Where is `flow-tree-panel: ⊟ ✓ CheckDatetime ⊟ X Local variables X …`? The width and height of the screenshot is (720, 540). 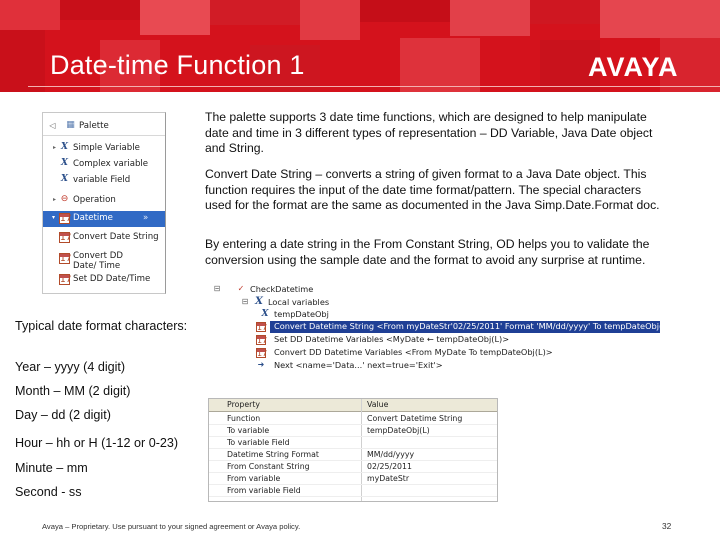 flow-tree-panel: ⊟ ✓ CheckDatetime ⊟ X Local variables X … is located at coordinates (434, 330).